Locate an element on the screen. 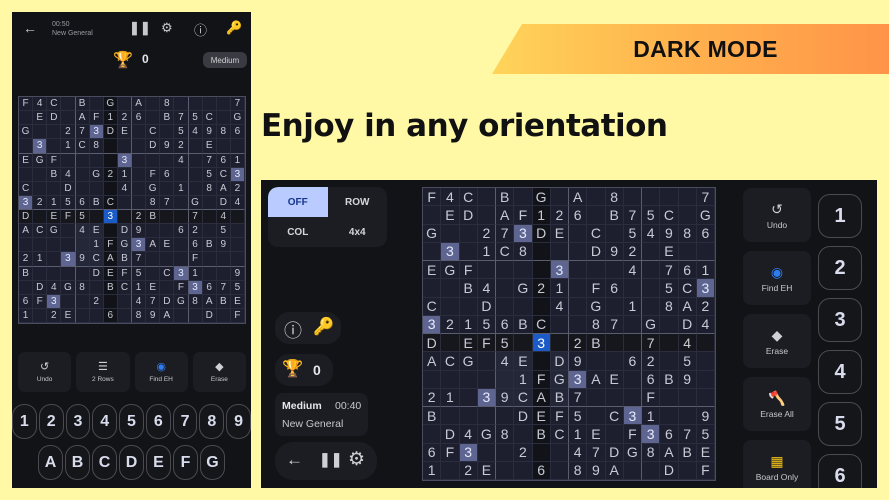 The width and height of the screenshot is (889, 500). key-6: 6 is located at coordinates (840, 471).